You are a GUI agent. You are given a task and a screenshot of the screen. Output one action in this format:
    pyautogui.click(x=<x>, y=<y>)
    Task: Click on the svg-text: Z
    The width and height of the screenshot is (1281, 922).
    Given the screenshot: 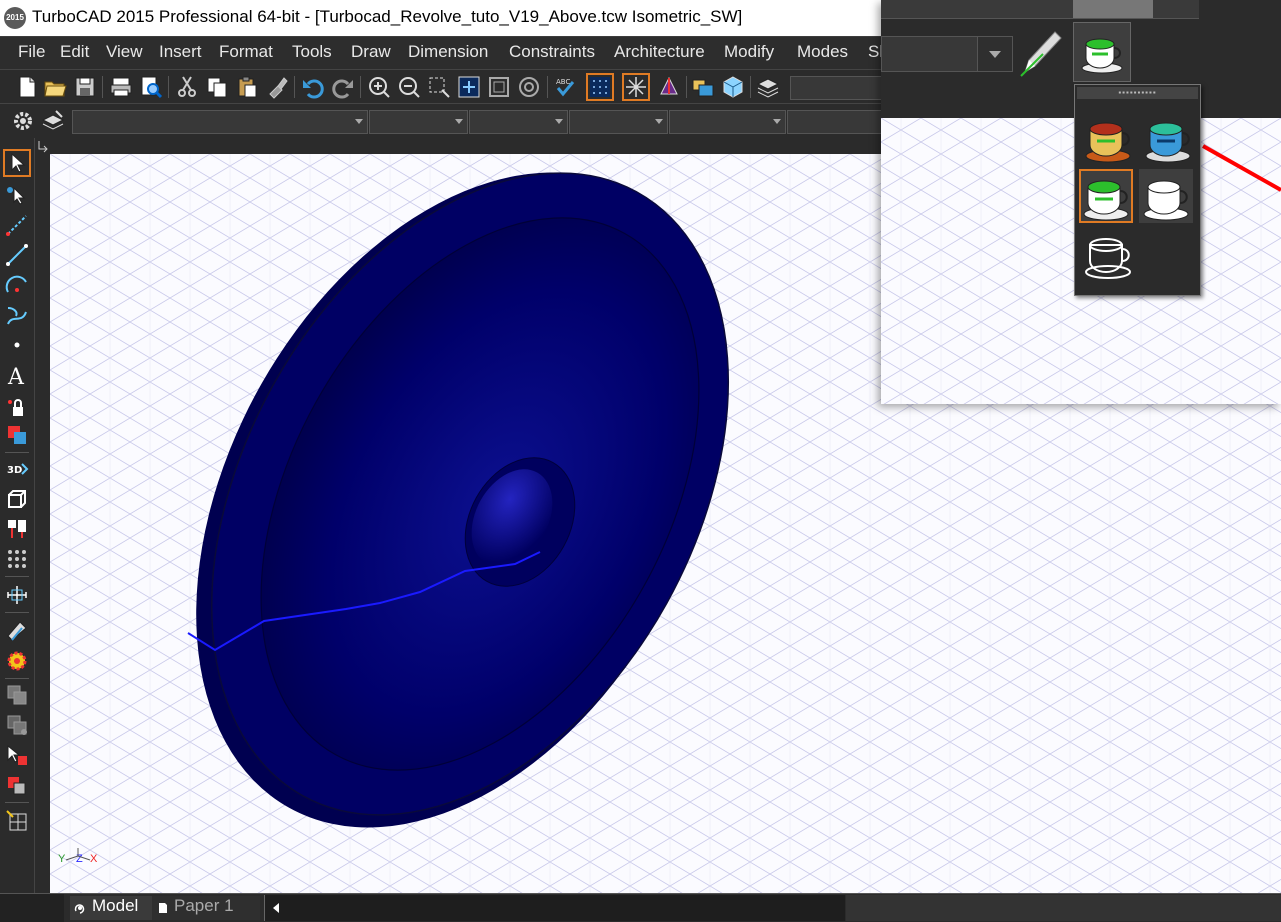 What is the action you would take?
    pyautogui.click(x=79, y=859)
    